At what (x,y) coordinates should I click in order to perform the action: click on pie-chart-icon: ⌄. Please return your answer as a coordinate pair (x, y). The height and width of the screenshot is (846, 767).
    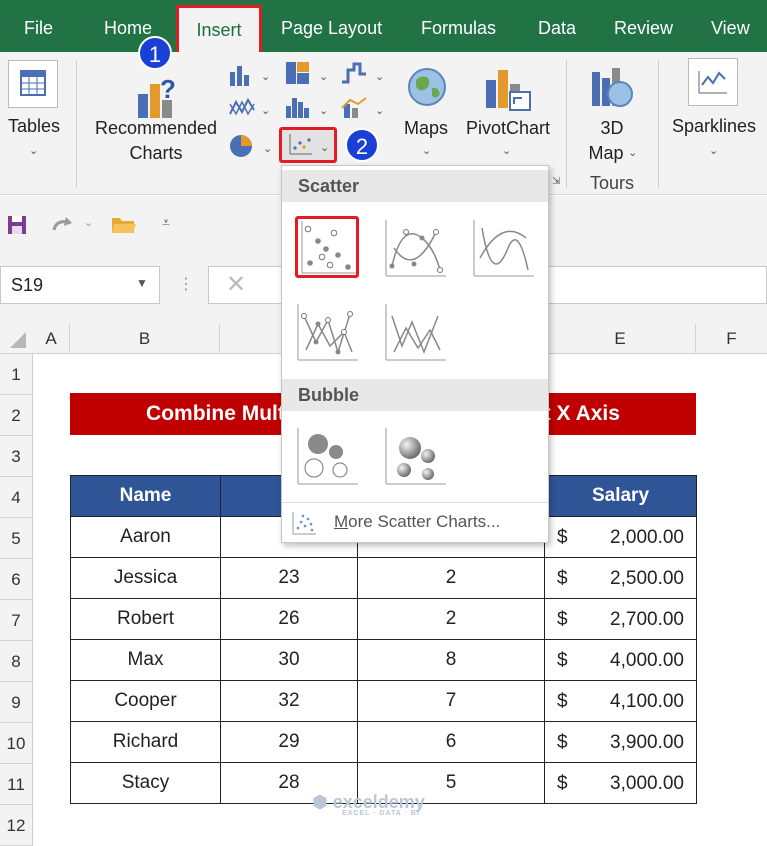
    Looking at the image, I should click on (252, 147).